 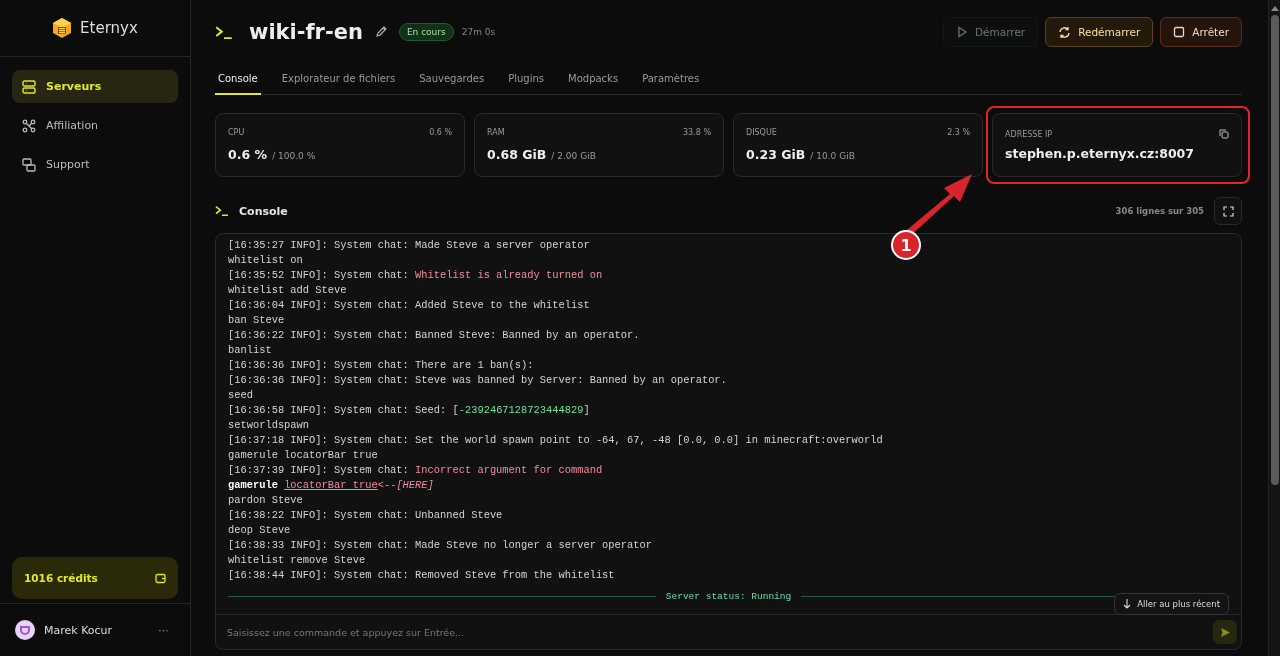 I want to click on wallet-icon, so click(x=160, y=578).